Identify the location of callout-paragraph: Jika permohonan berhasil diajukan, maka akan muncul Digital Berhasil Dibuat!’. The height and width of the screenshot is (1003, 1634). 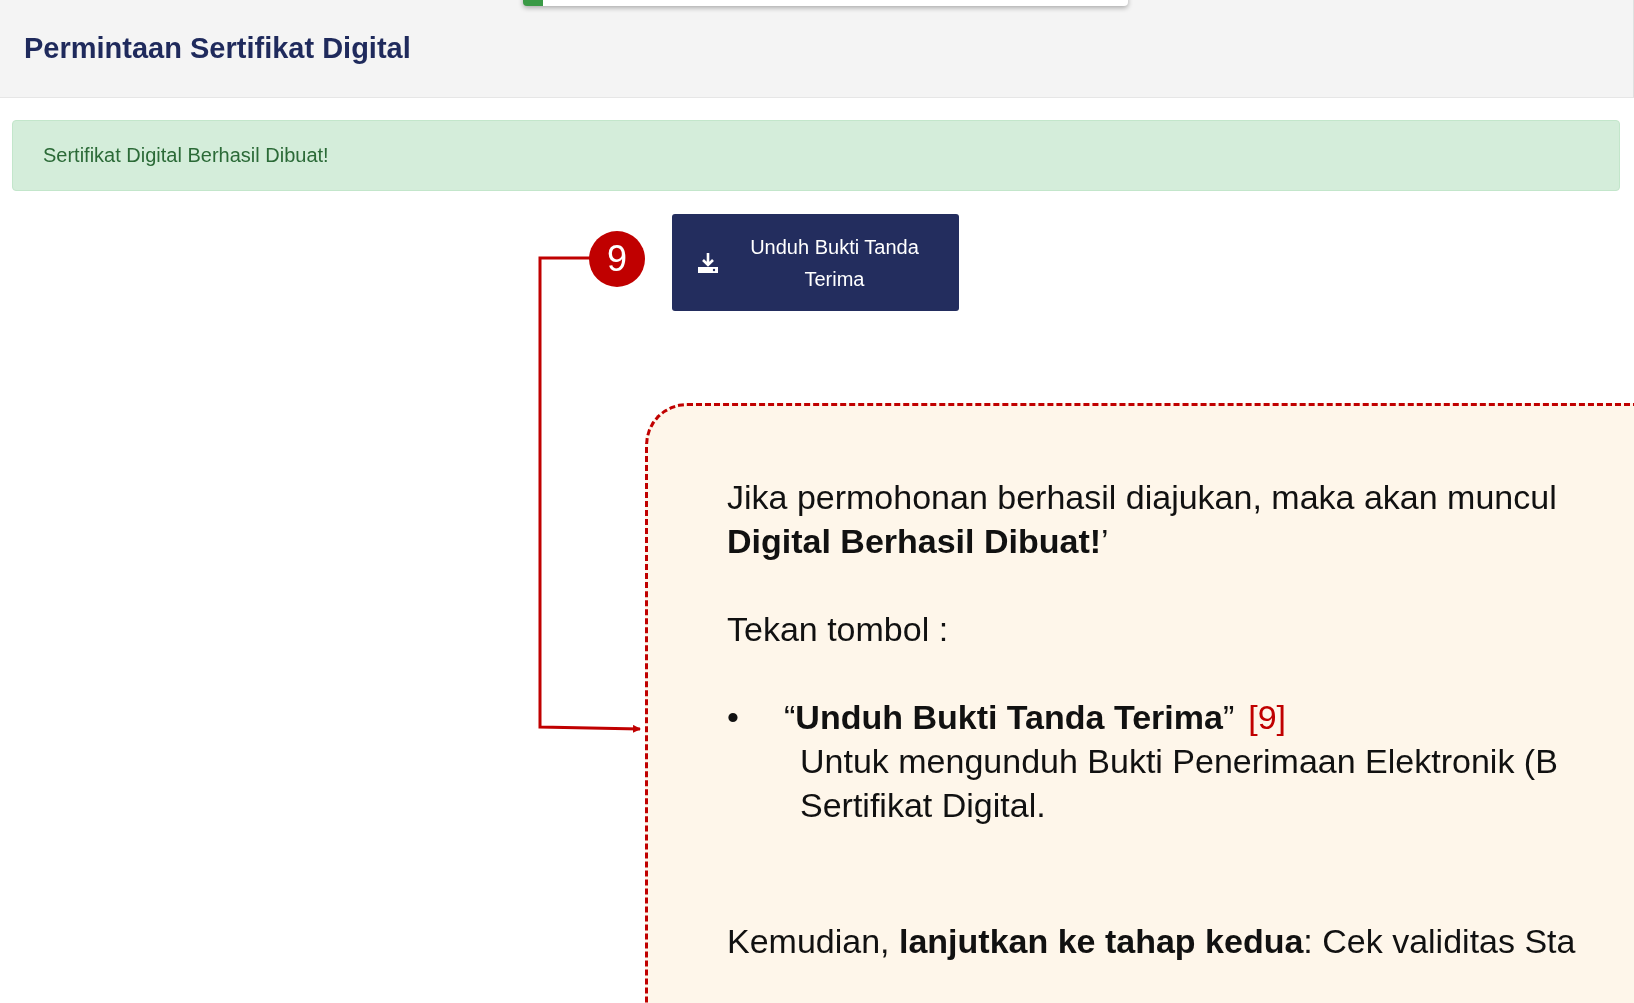
(1142, 519).